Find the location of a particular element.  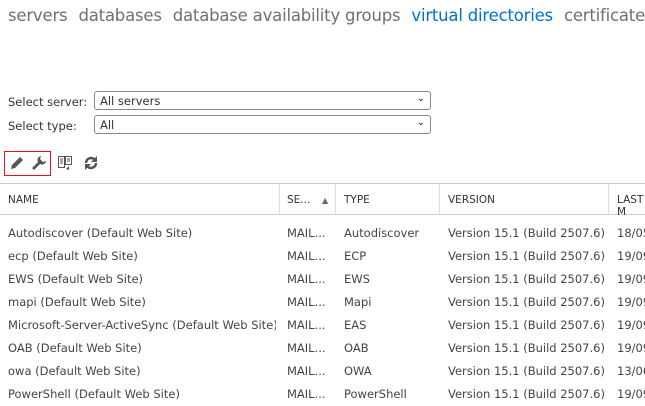

reset-button is located at coordinates (65, 163).